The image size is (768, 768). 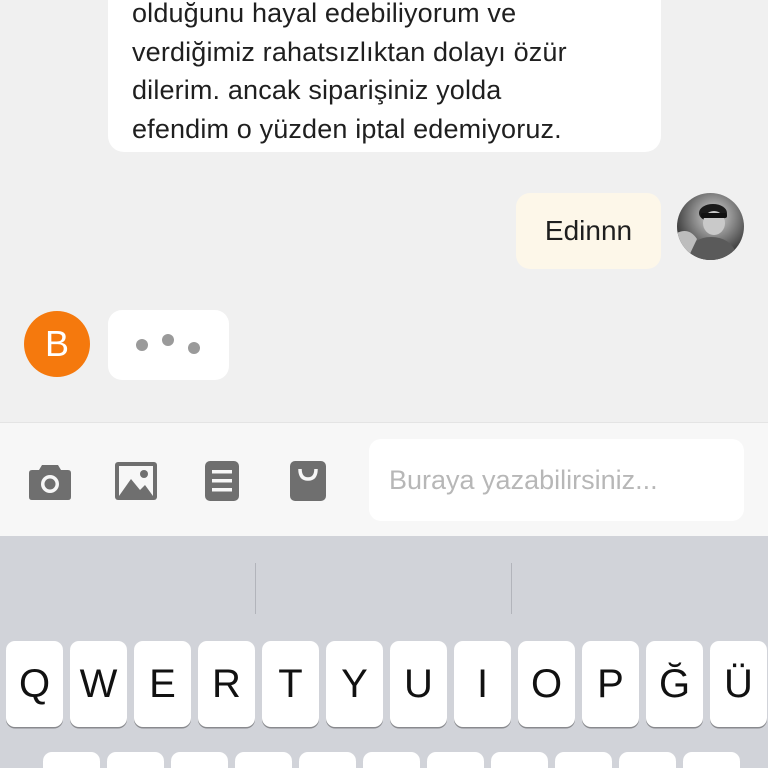 I want to click on agent-message-line: verdiğimiz rahatsızlıktan dolayı özür, so click(x=349, y=51).